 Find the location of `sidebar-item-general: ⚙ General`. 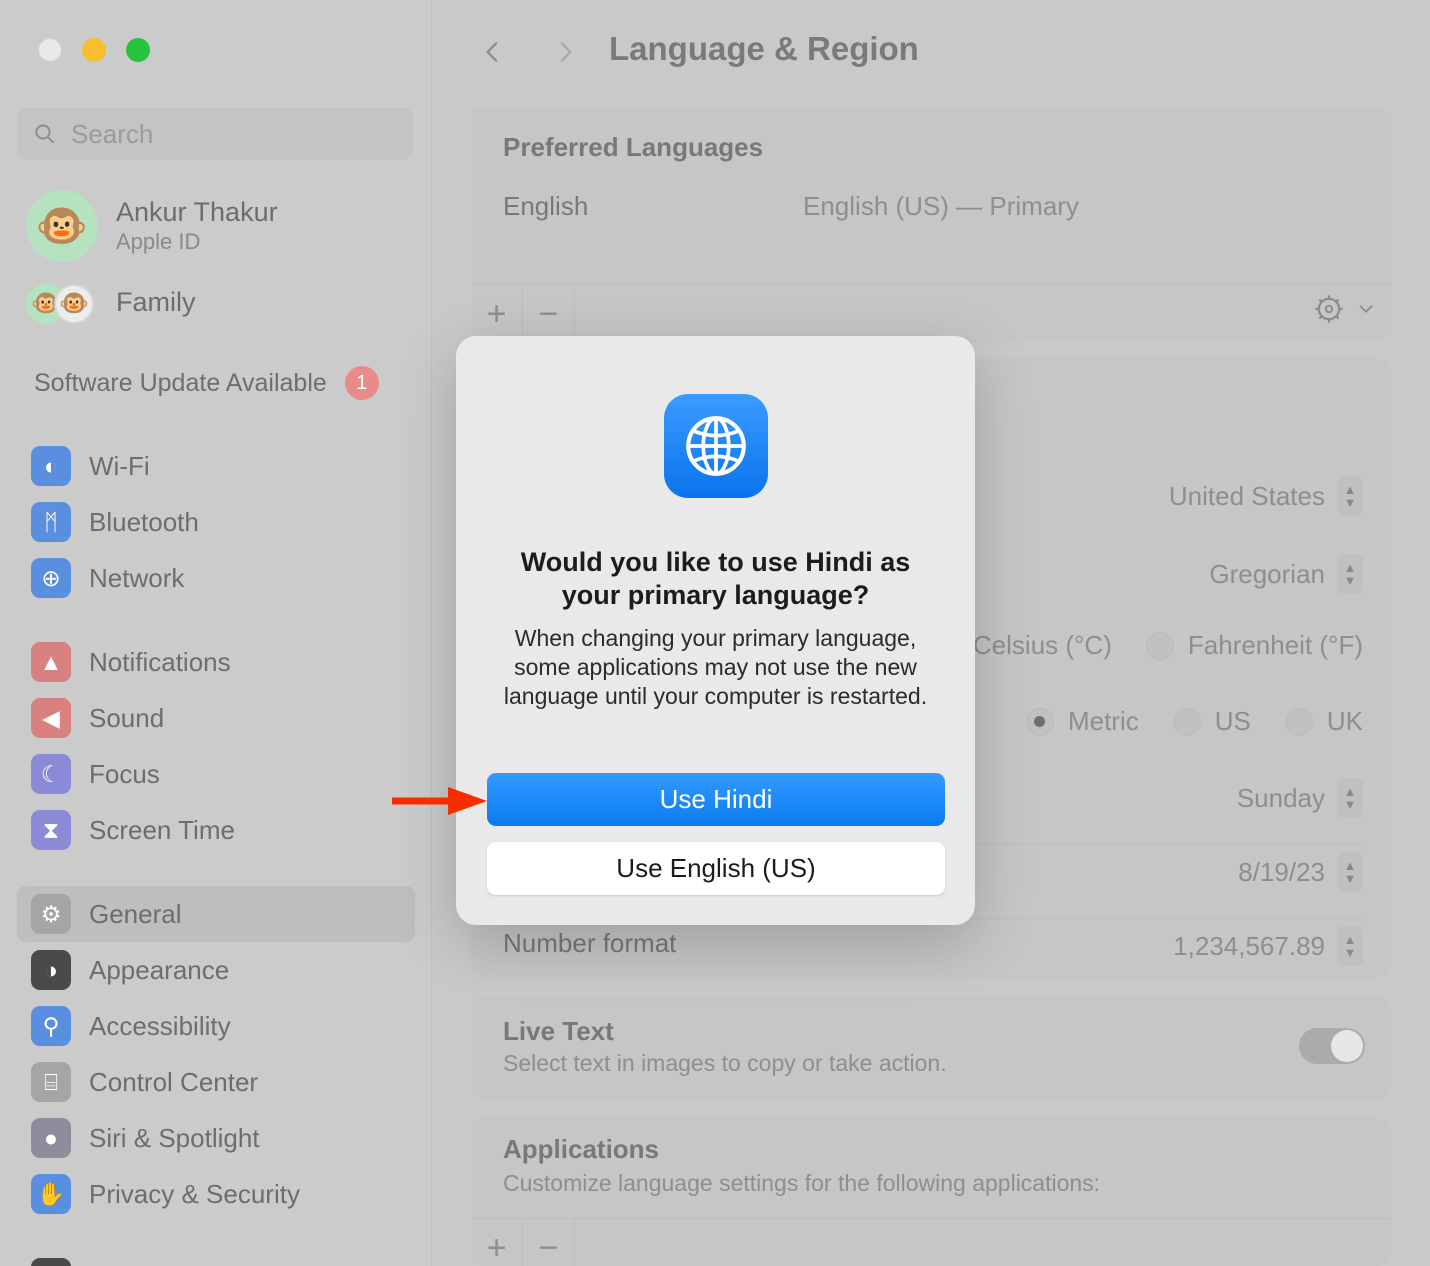

sidebar-item-general: ⚙ General is located at coordinates (216, 914).